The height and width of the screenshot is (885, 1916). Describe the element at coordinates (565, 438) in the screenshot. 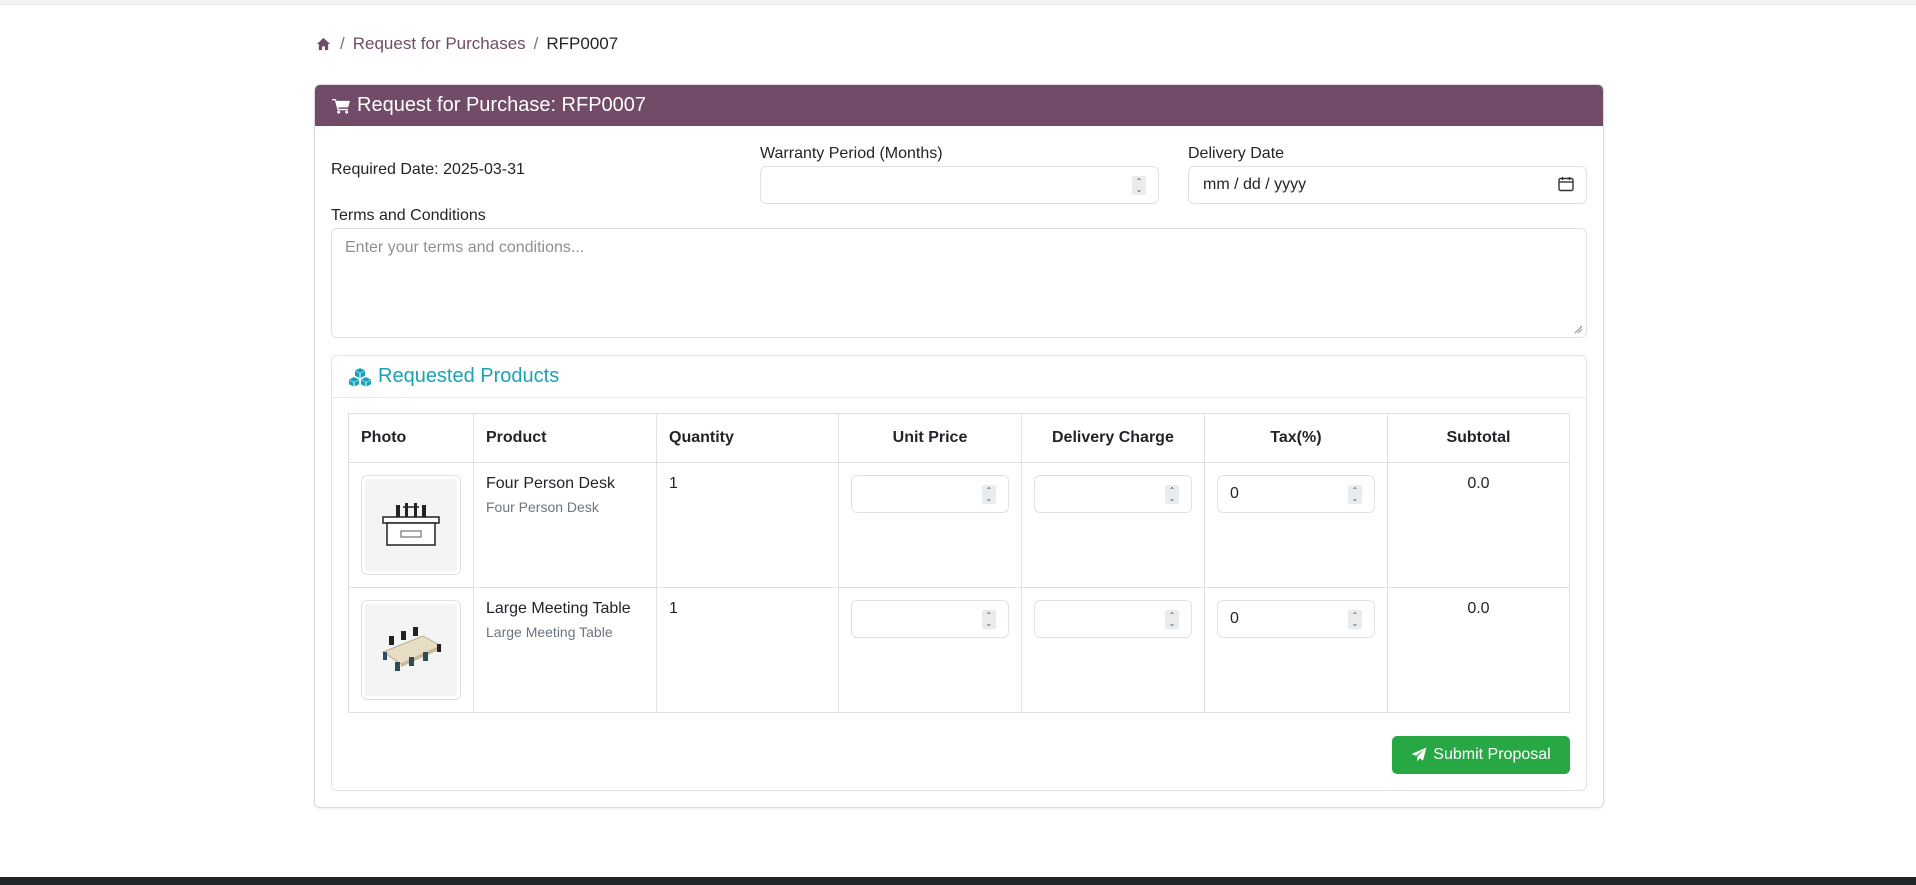

I see `column-header-product: Product` at that location.